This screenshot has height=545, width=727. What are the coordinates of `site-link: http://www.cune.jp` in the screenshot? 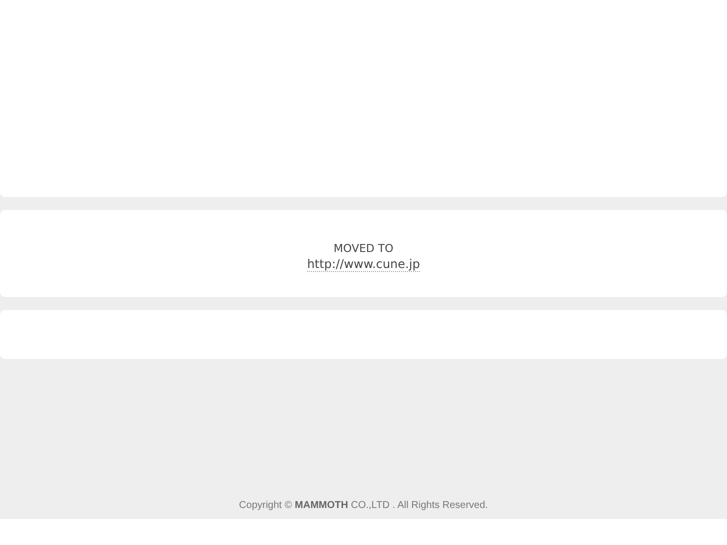 It's located at (363, 264).